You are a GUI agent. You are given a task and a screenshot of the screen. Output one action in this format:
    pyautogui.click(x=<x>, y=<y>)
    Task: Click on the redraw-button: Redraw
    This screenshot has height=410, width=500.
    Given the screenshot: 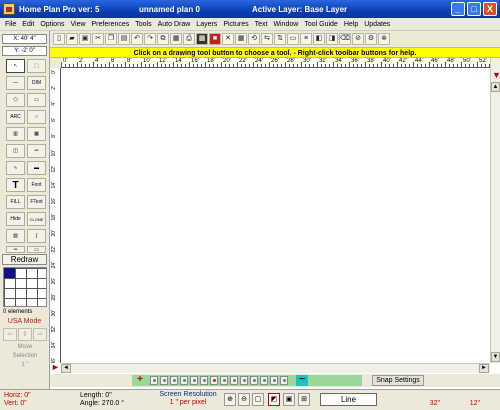 What is the action you would take?
    pyautogui.click(x=24, y=259)
    